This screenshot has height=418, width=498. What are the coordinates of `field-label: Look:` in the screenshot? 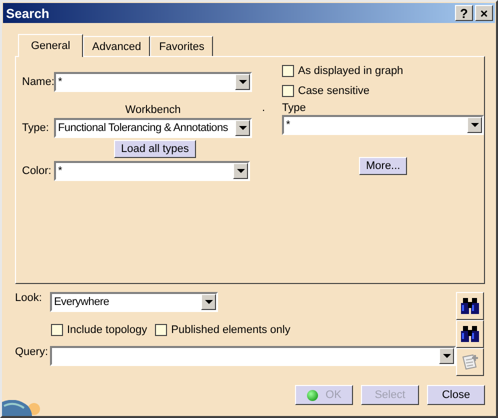 It's located at (29, 298).